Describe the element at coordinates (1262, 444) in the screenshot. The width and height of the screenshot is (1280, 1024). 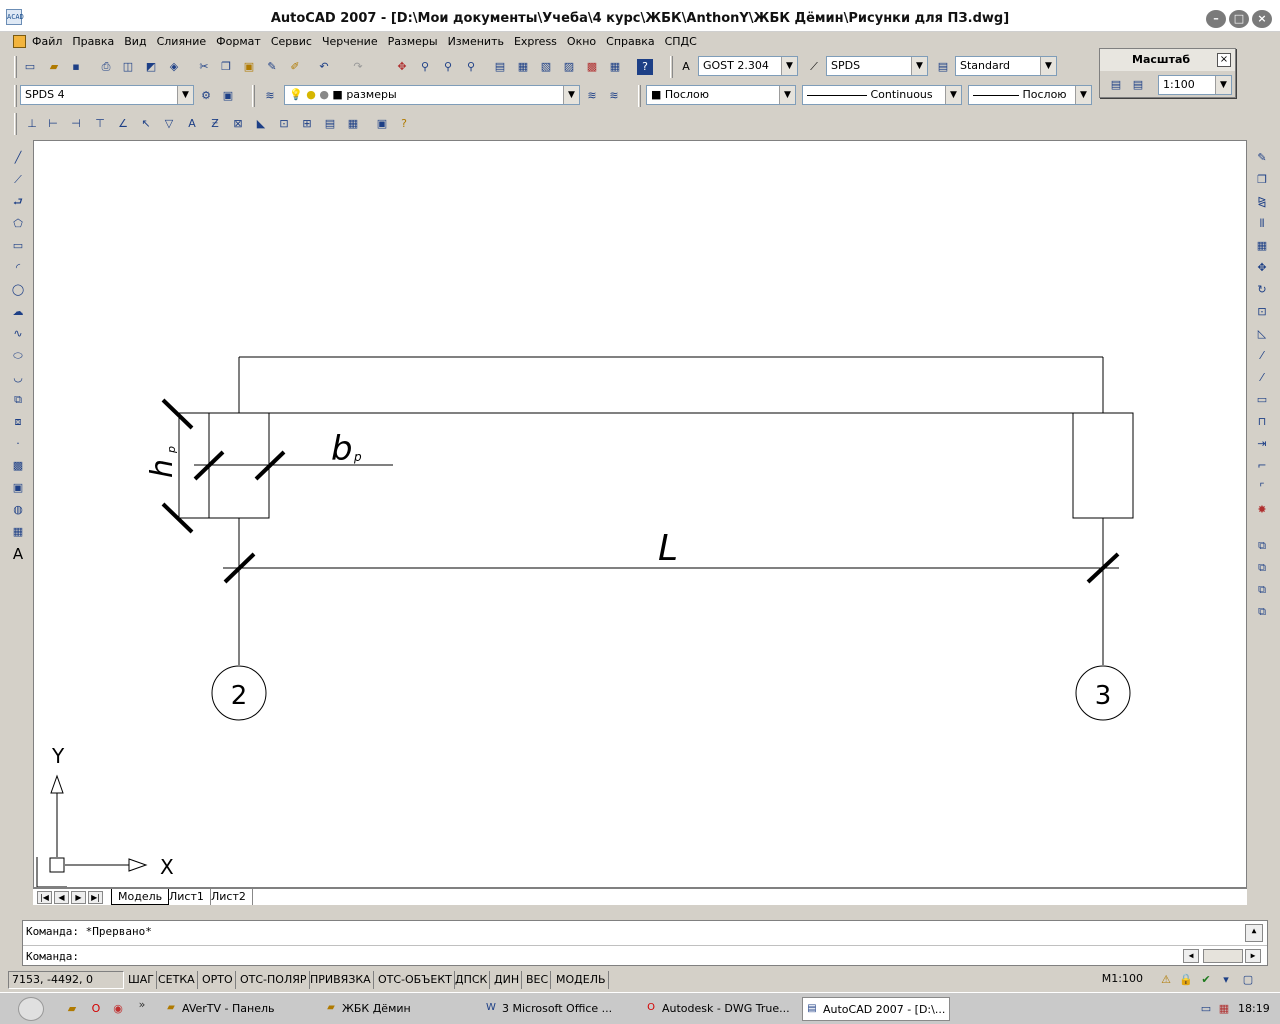
I see `join-icon: ⇥` at that location.